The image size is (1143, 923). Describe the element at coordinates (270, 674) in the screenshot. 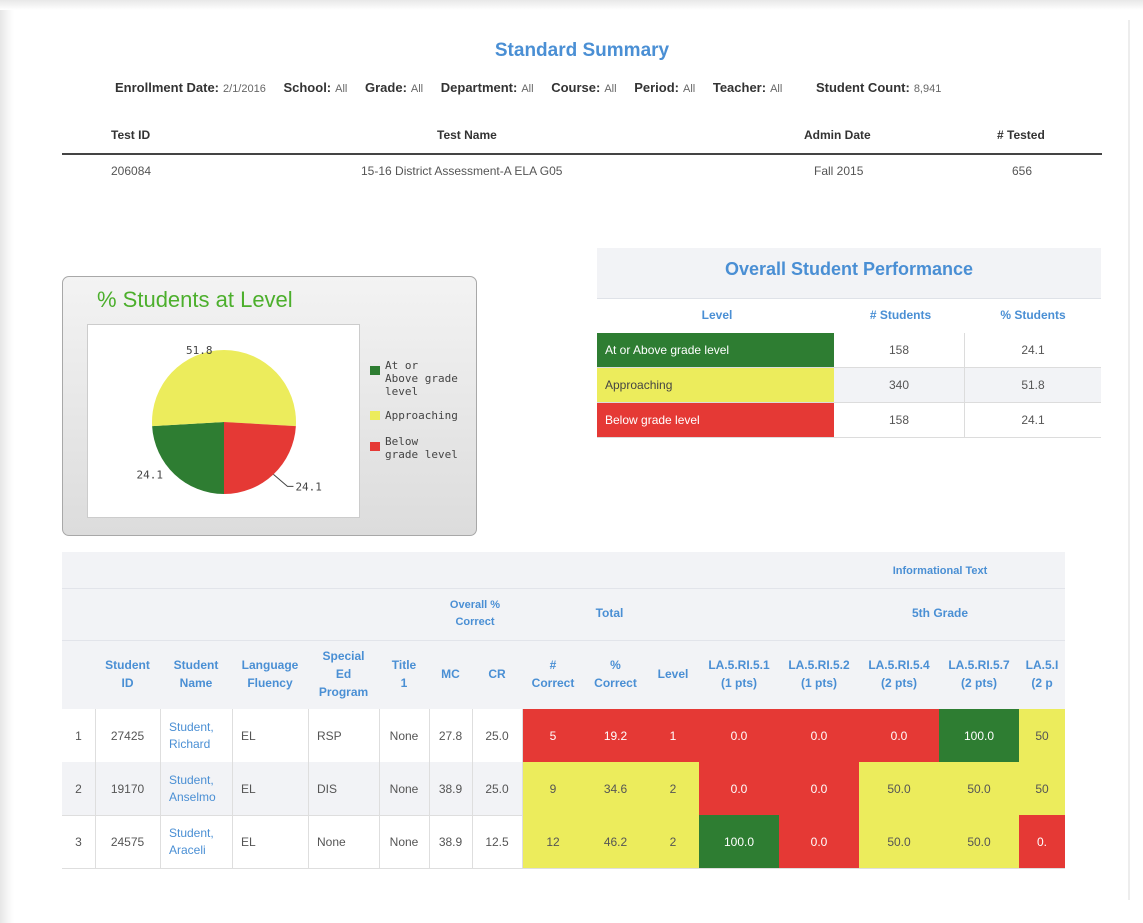

I see `column-header: Language Fluency` at that location.